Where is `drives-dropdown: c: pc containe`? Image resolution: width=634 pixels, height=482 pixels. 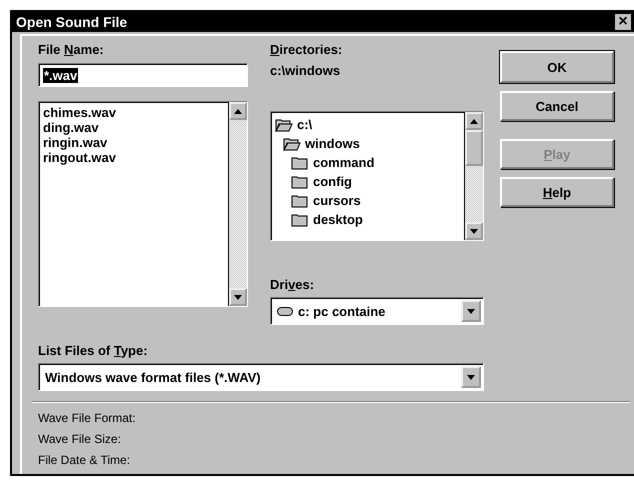
drives-dropdown: c: pc containe is located at coordinates (377, 311).